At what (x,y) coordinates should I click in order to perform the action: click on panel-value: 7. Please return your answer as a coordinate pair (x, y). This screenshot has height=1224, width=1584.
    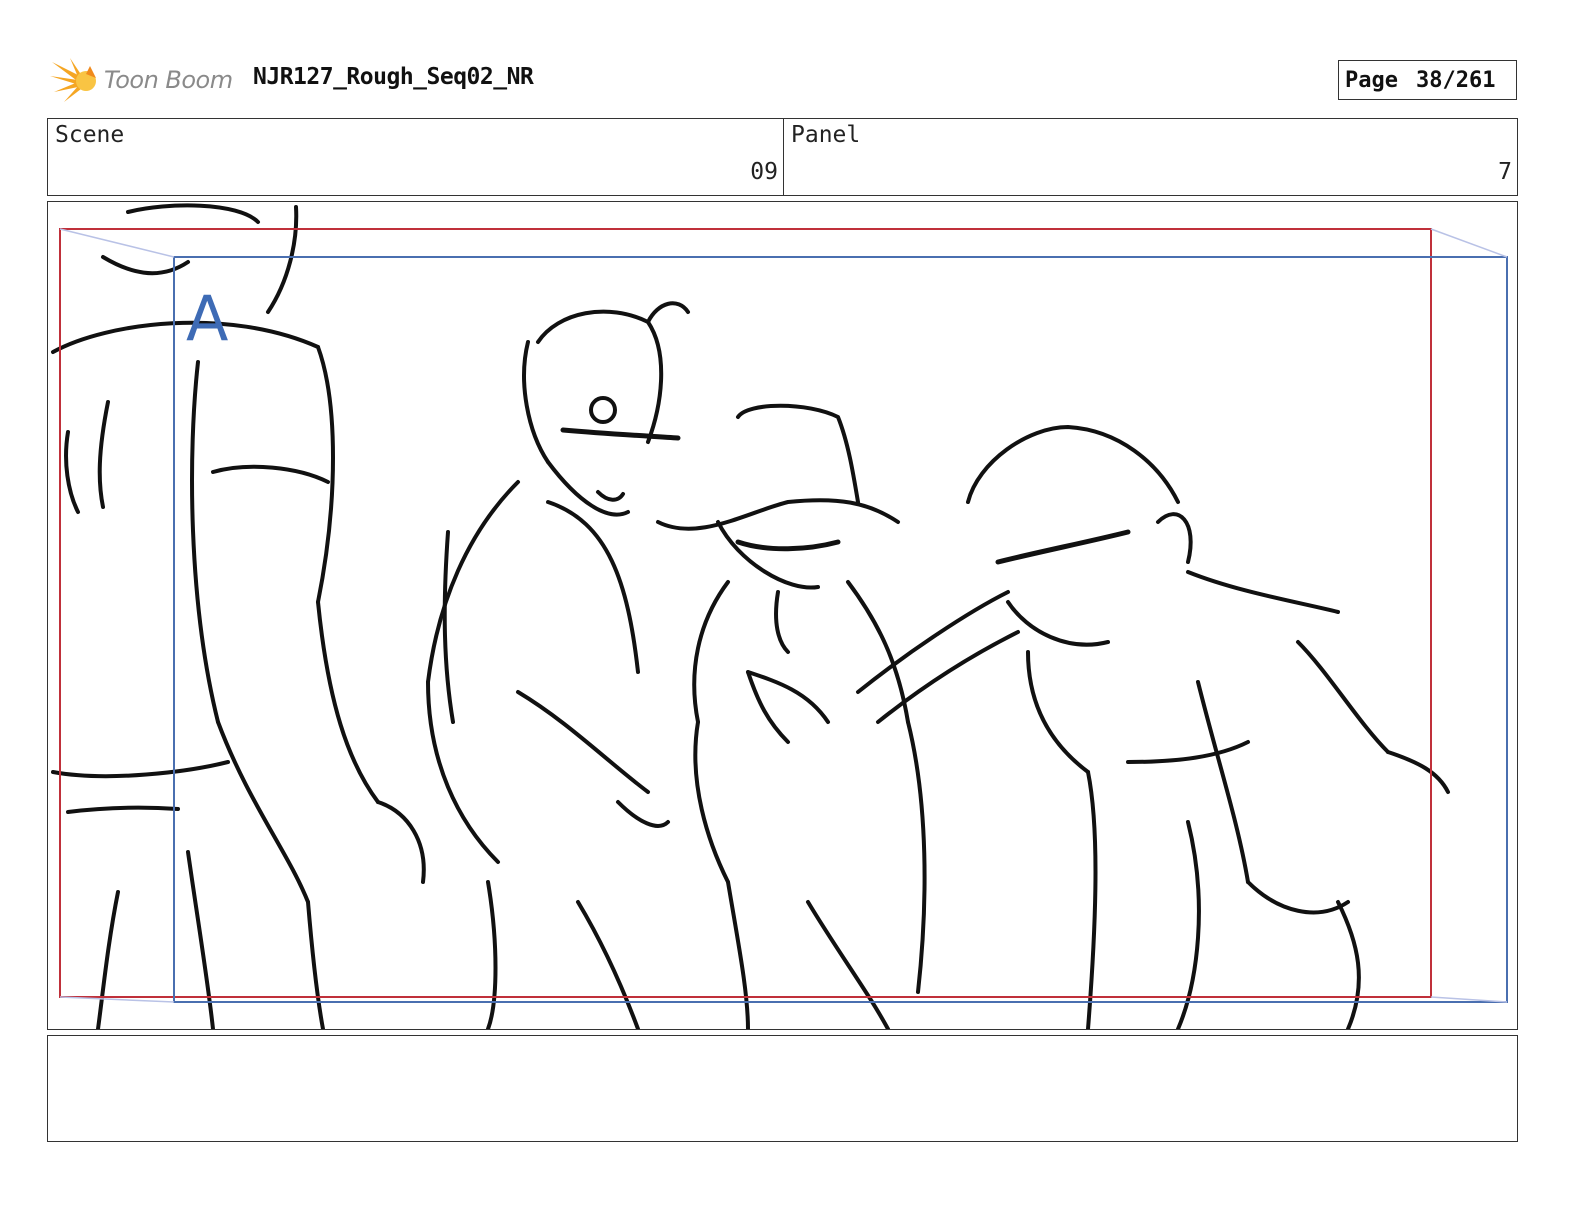
    Looking at the image, I should click on (1505, 172).